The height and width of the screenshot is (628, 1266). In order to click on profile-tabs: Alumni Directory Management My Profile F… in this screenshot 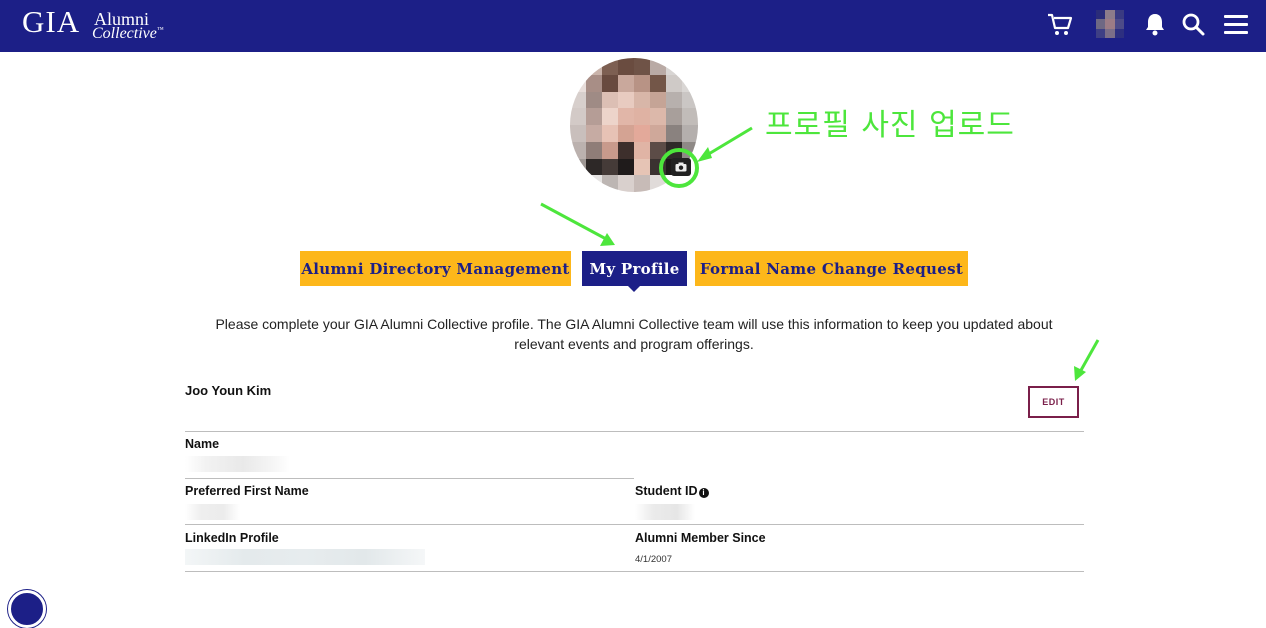, I will do `click(633, 271)`.